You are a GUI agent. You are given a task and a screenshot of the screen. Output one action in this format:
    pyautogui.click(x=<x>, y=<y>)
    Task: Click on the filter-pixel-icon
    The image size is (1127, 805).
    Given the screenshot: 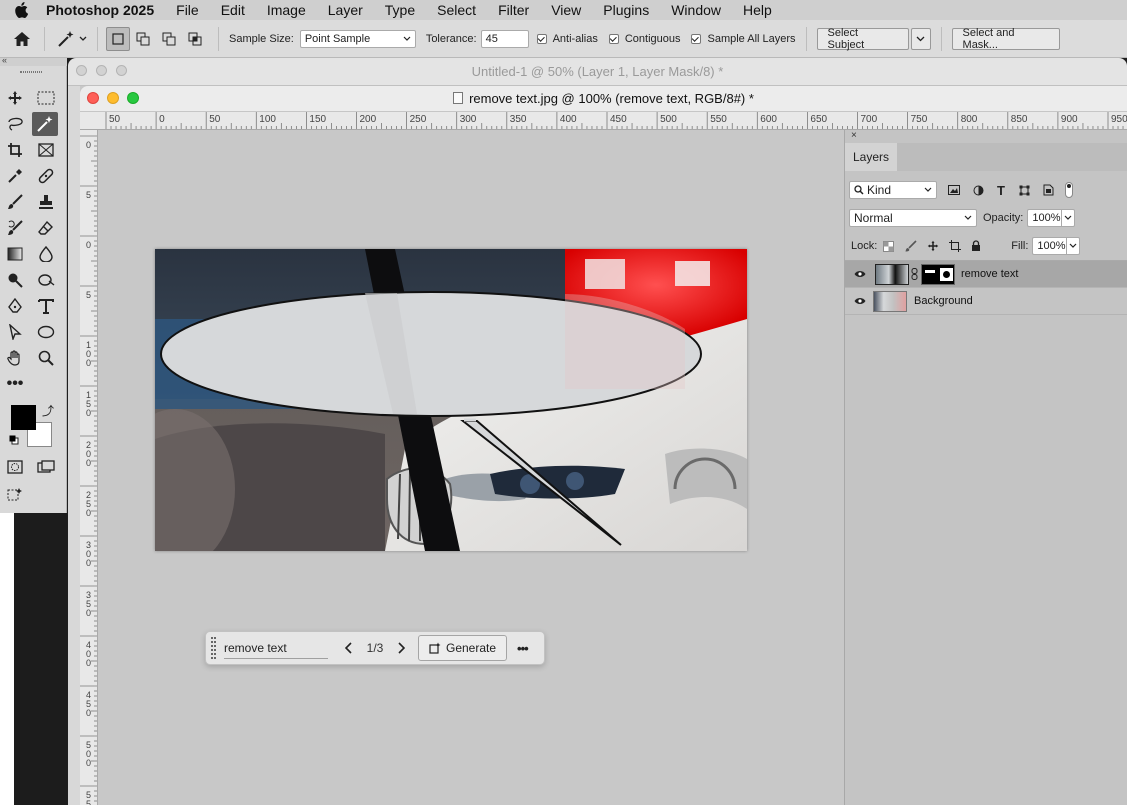 What is the action you would take?
    pyautogui.click(x=955, y=190)
    